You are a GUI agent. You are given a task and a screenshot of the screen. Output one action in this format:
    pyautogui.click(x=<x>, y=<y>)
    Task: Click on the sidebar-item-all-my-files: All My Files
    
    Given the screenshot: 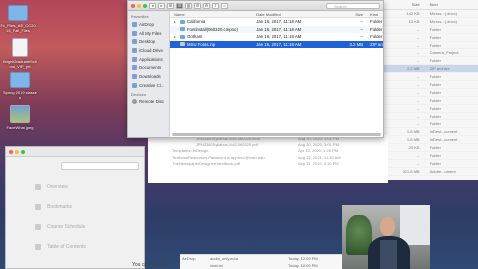 What is the action you would take?
    pyautogui.click(x=148, y=33)
    